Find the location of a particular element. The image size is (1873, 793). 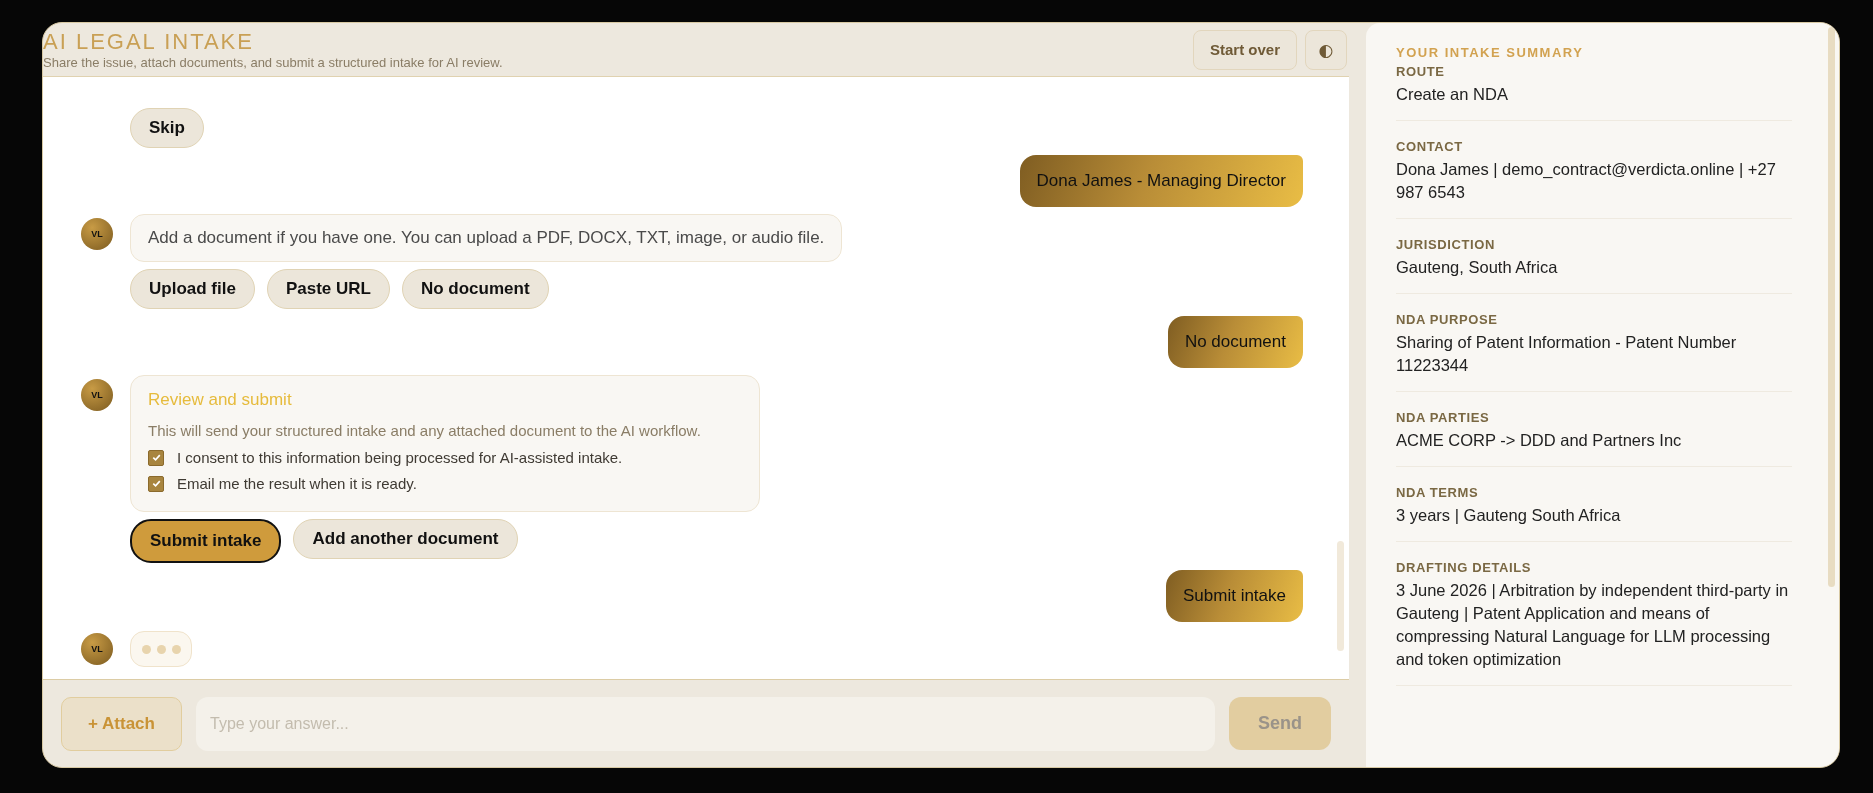

summary-label: NDA TERMS is located at coordinates (1438, 492).